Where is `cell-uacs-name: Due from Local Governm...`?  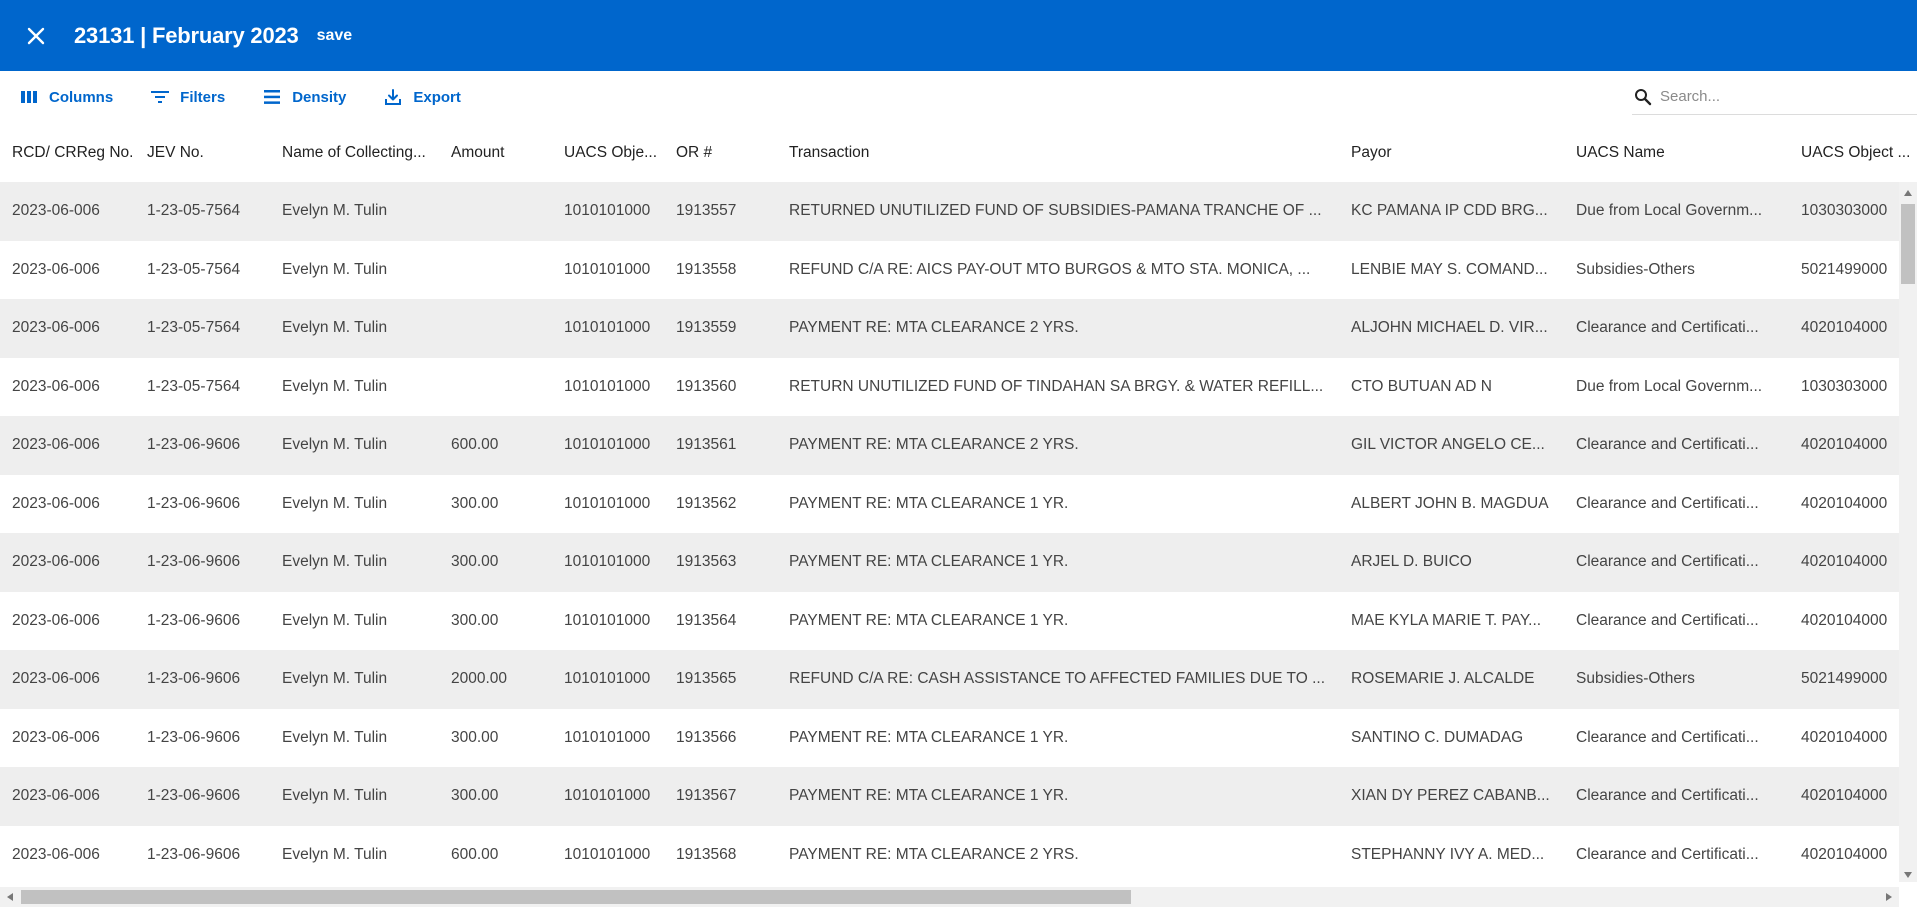 cell-uacs-name: Due from Local Governm... is located at coordinates (1669, 386).